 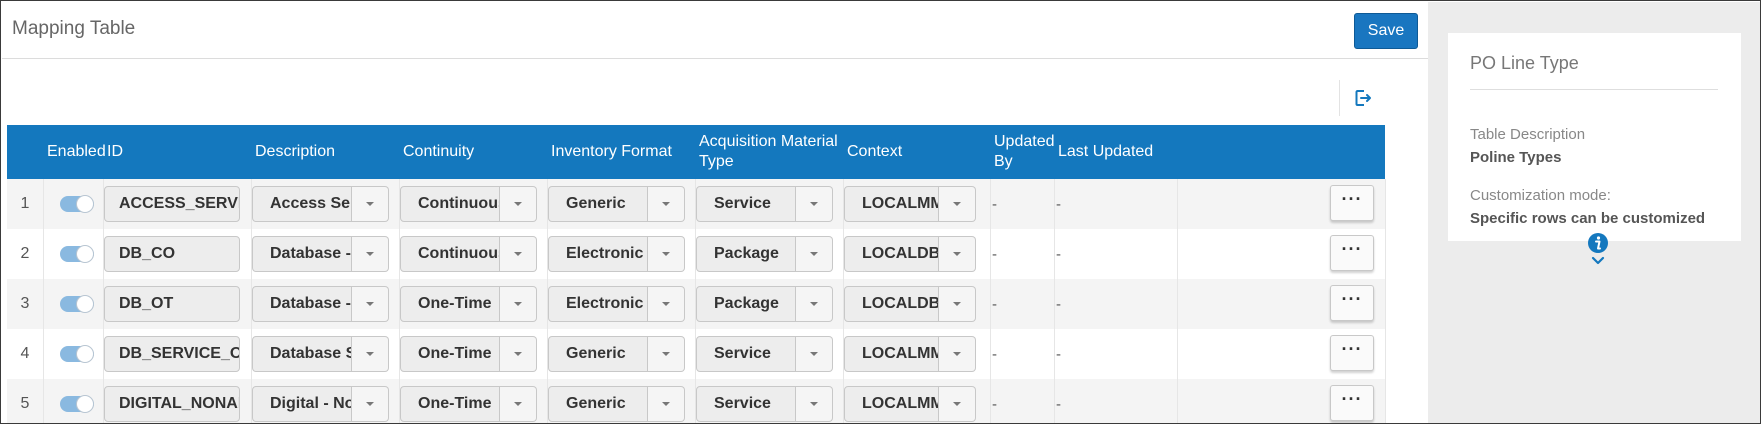 What do you see at coordinates (172, 404) in the screenshot?
I see `id-field: DIGITAL_NONARC` at bounding box center [172, 404].